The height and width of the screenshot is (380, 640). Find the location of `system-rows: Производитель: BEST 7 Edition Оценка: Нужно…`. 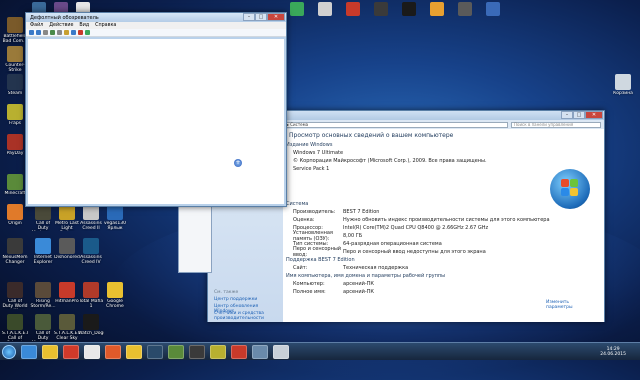

system-rows: Производитель: BEST 7 Edition Оценка: Нужно… is located at coordinates (443, 233).